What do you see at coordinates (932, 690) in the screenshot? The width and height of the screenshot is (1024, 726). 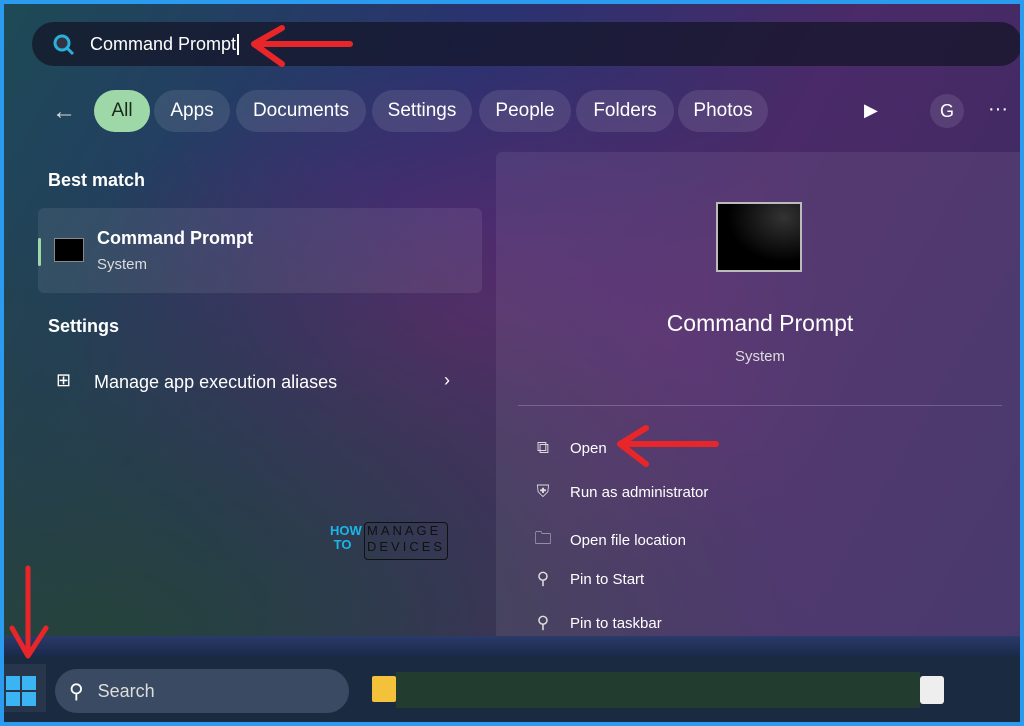 I see `store-icon` at bounding box center [932, 690].